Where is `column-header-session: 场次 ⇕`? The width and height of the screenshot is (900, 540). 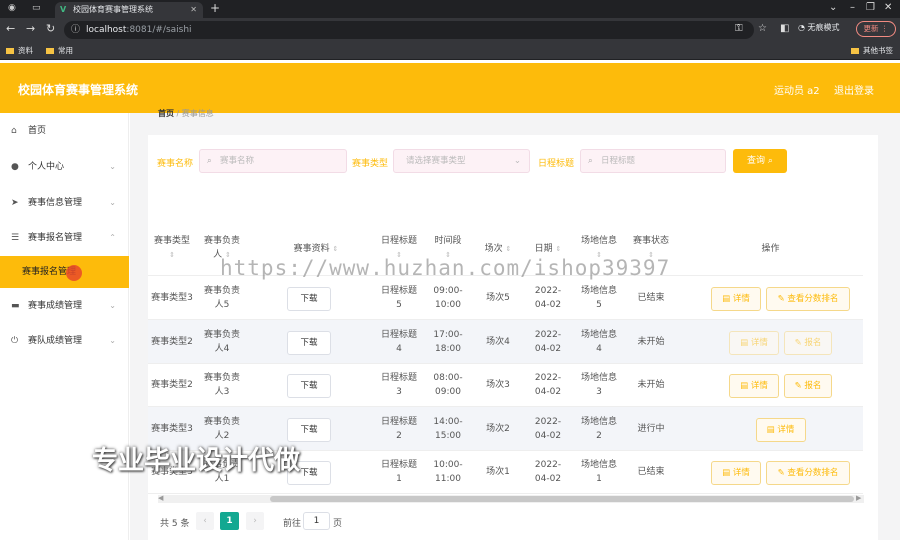
column-header-session: 场次 ⇕ is located at coordinates (498, 249).